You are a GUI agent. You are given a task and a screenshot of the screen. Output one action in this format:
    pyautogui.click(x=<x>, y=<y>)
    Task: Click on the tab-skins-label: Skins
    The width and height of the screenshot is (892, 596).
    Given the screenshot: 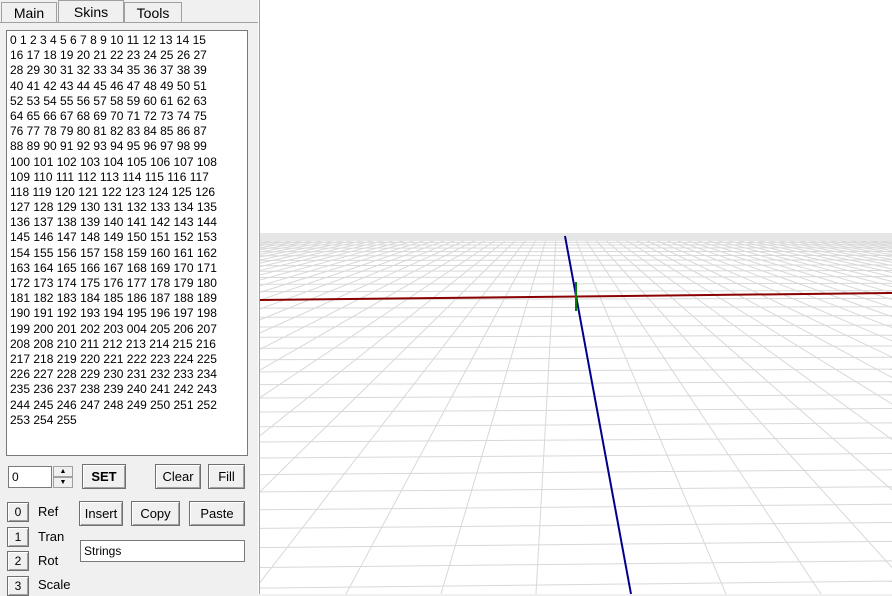 What is the action you would take?
    pyautogui.click(x=91, y=12)
    